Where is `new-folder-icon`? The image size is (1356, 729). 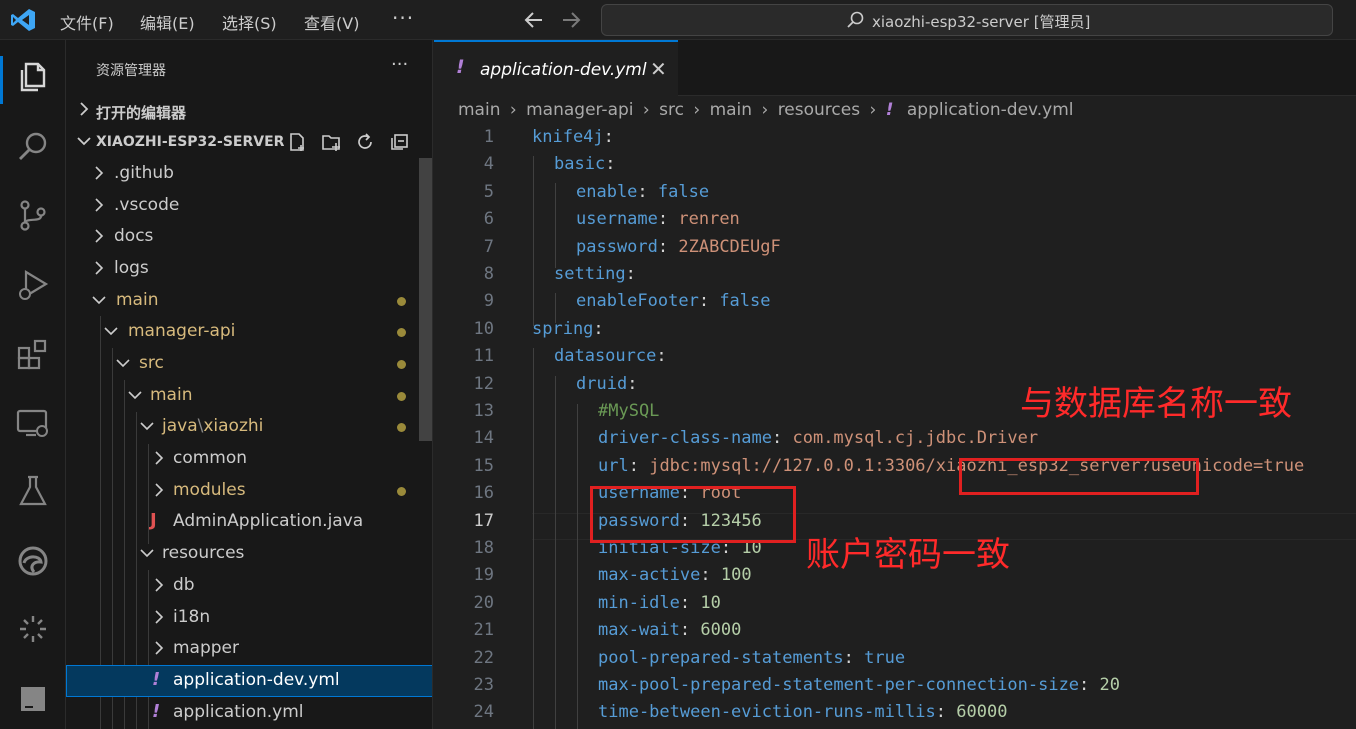 new-folder-icon is located at coordinates (331, 142).